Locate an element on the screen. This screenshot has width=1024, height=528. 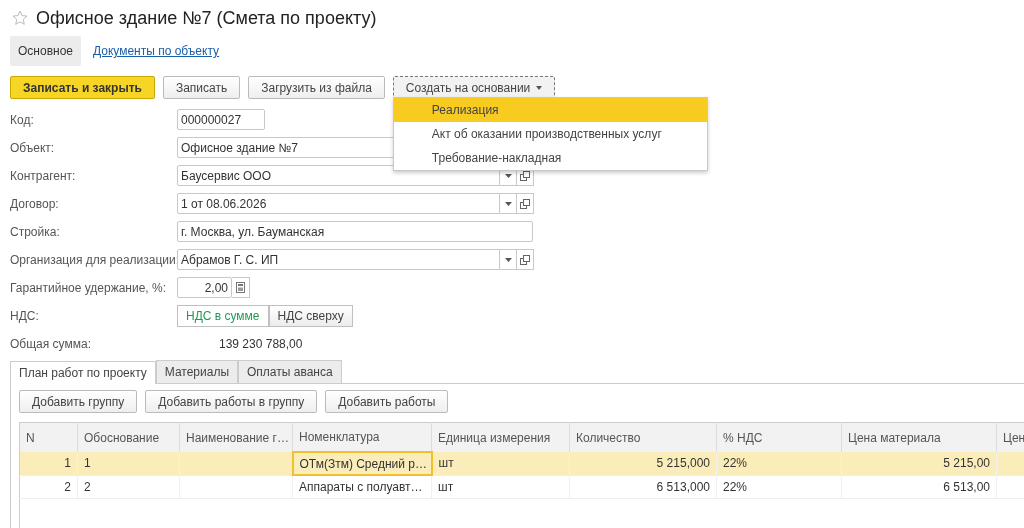
select-field: Абрамов Г. С. ИП is located at coordinates (338, 259).